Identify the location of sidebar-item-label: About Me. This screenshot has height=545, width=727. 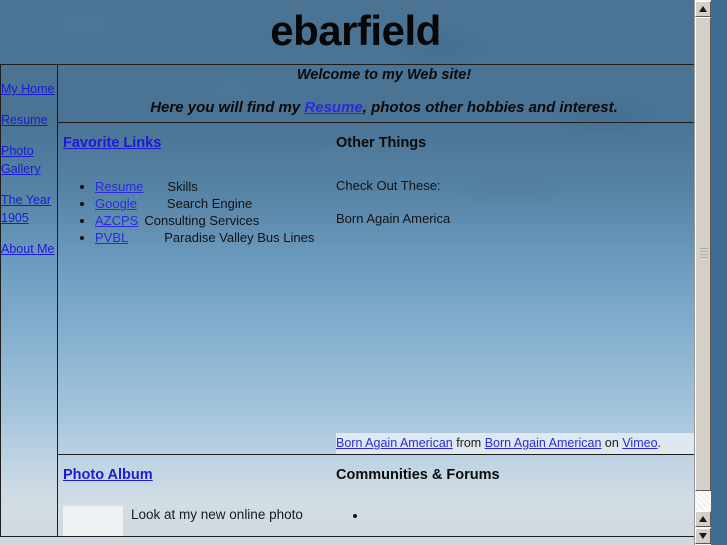
(28, 249).